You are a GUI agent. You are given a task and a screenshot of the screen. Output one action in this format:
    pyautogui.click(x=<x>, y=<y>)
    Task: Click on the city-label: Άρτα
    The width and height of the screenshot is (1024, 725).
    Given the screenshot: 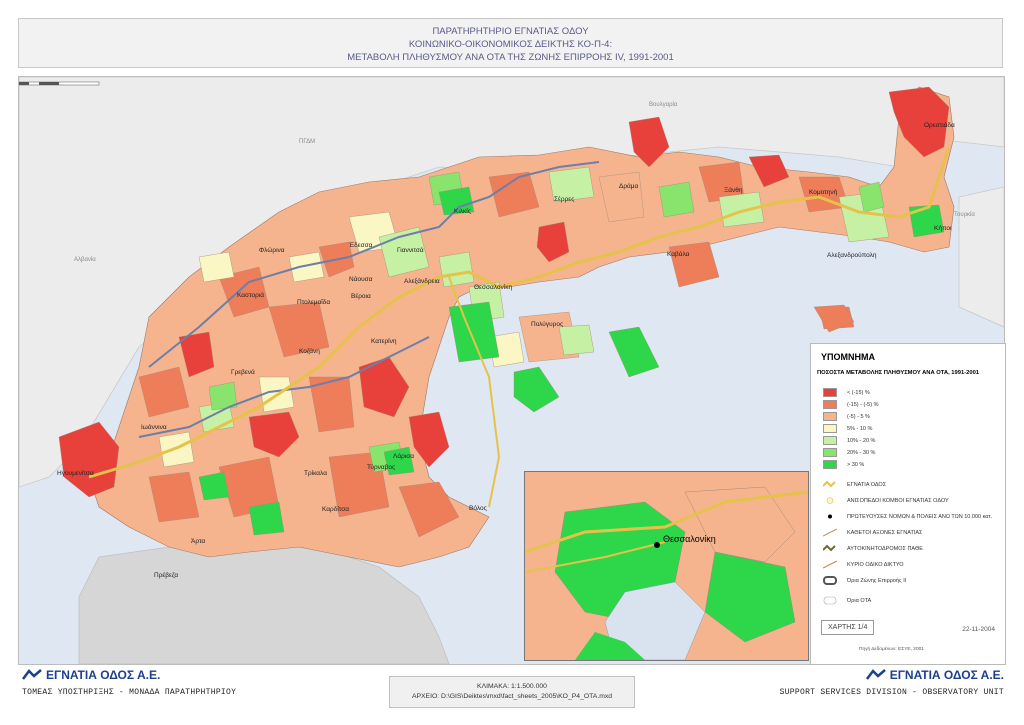 What is the action you would take?
    pyautogui.click(x=198, y=541)
    